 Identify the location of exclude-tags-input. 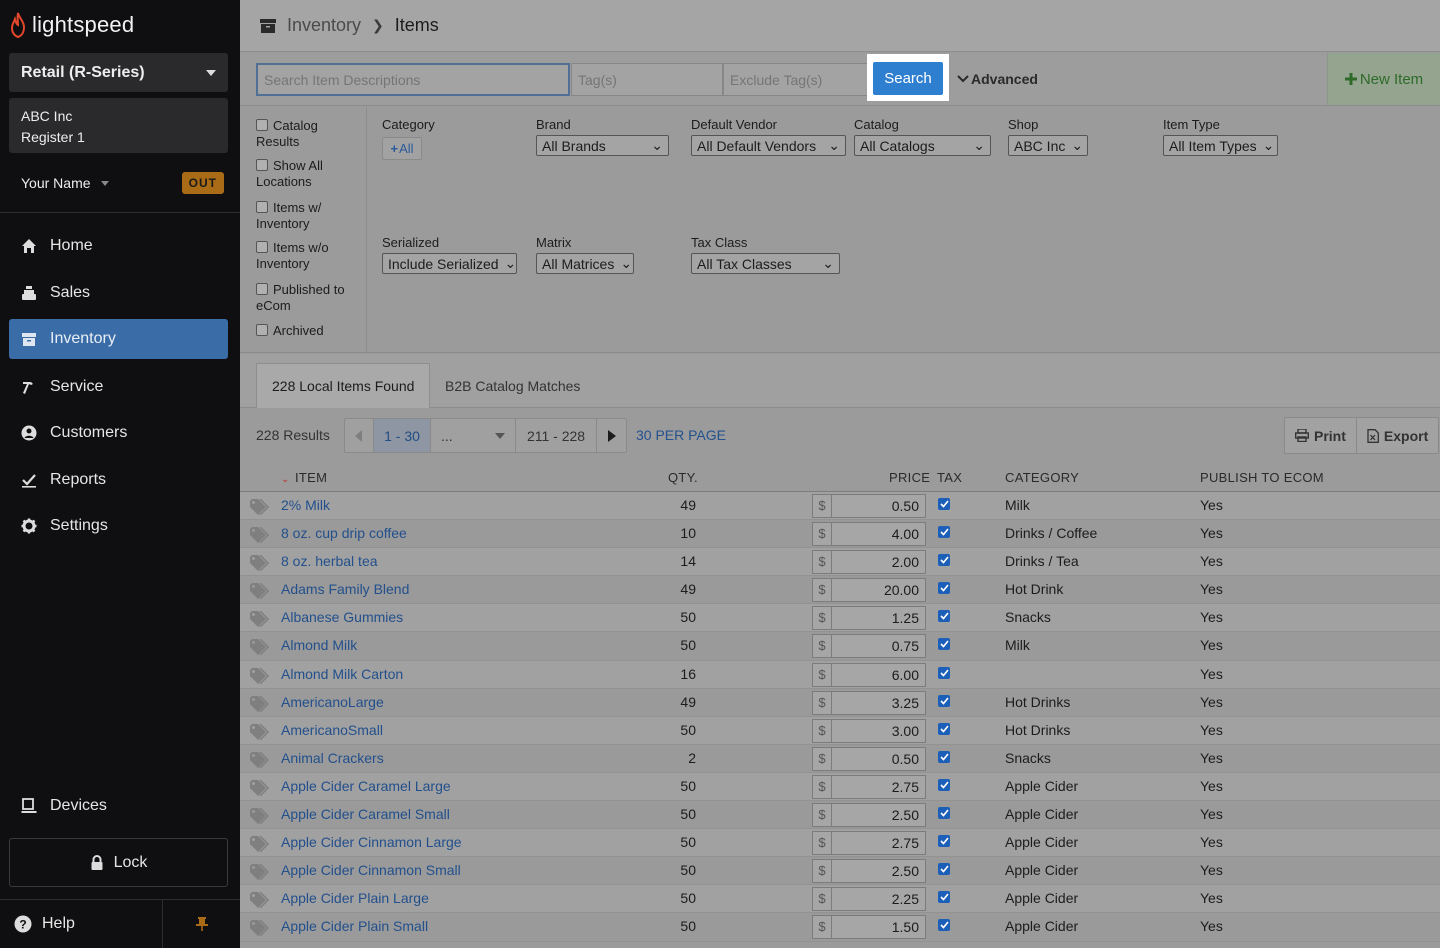
(797, 79).